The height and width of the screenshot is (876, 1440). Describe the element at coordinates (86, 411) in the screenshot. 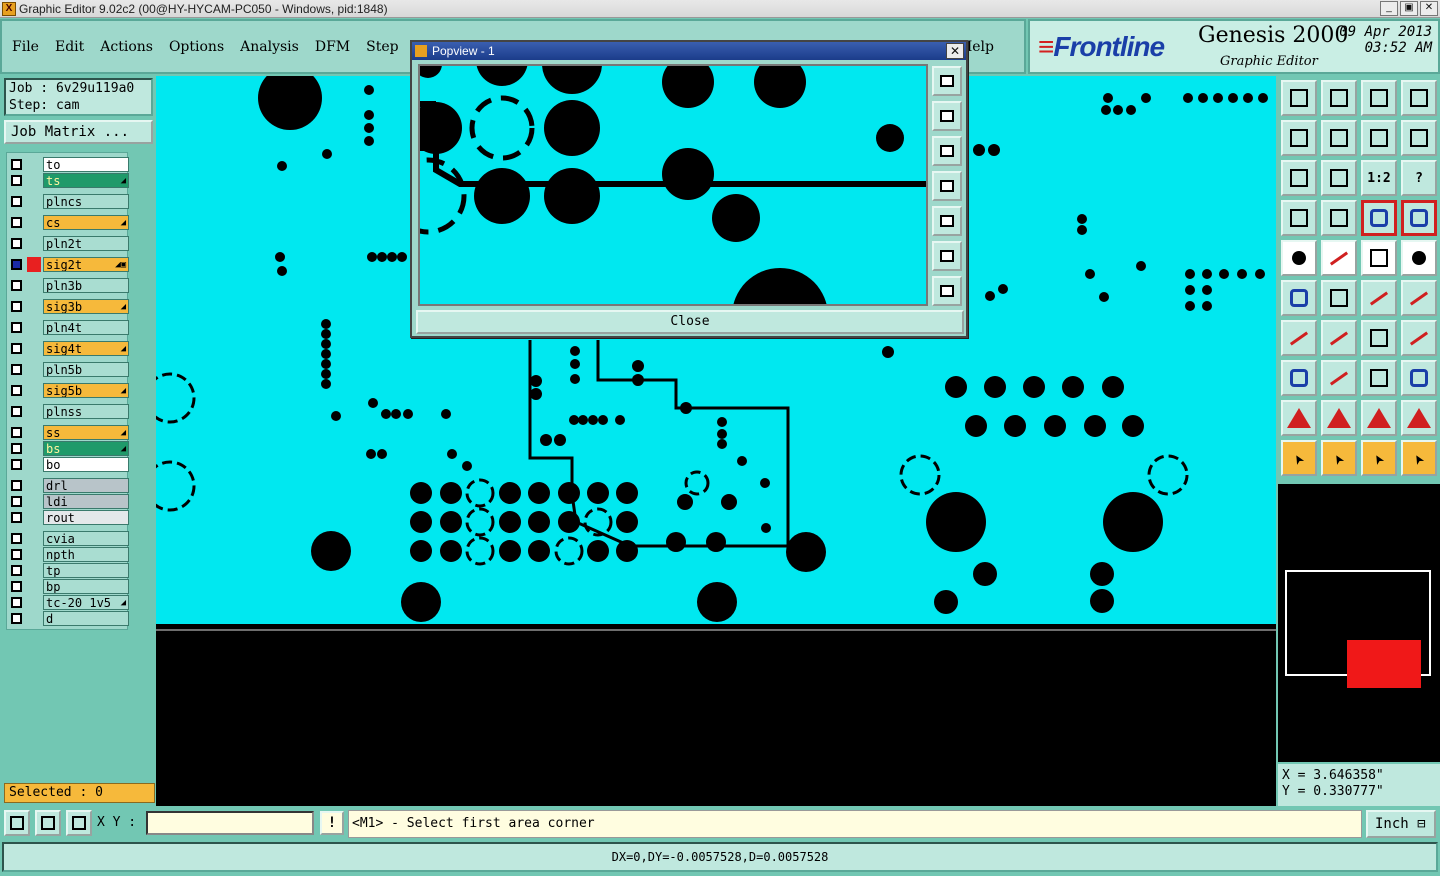

I see `layer-name: plnss` at that location.